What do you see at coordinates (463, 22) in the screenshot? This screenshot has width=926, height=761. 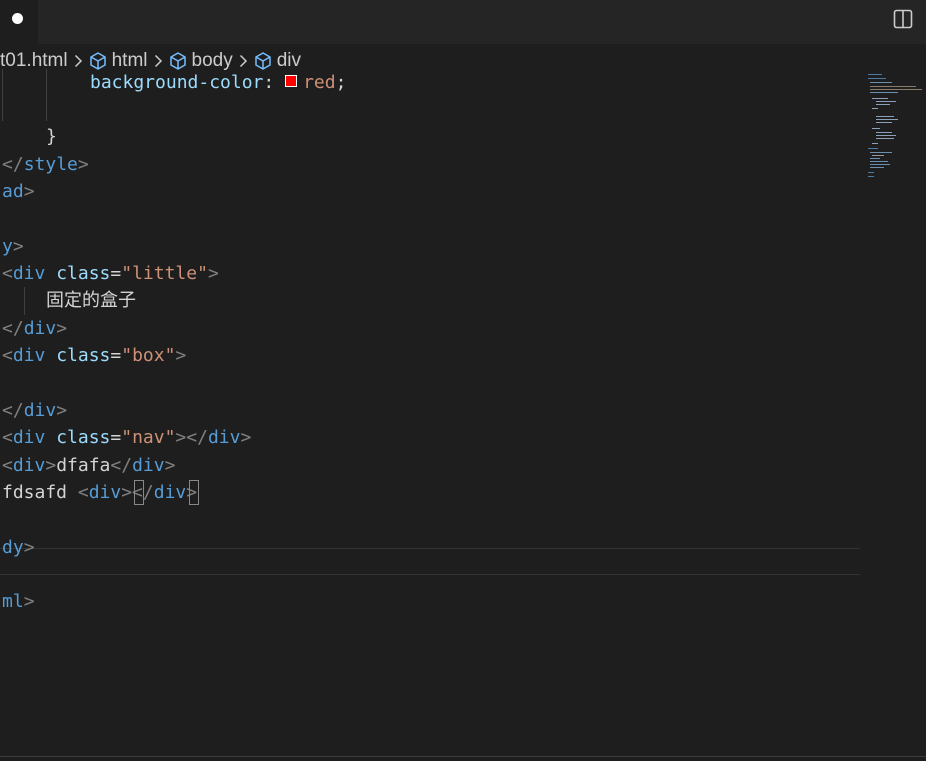 I see `tab-bar` at bounding box center [463, 22].